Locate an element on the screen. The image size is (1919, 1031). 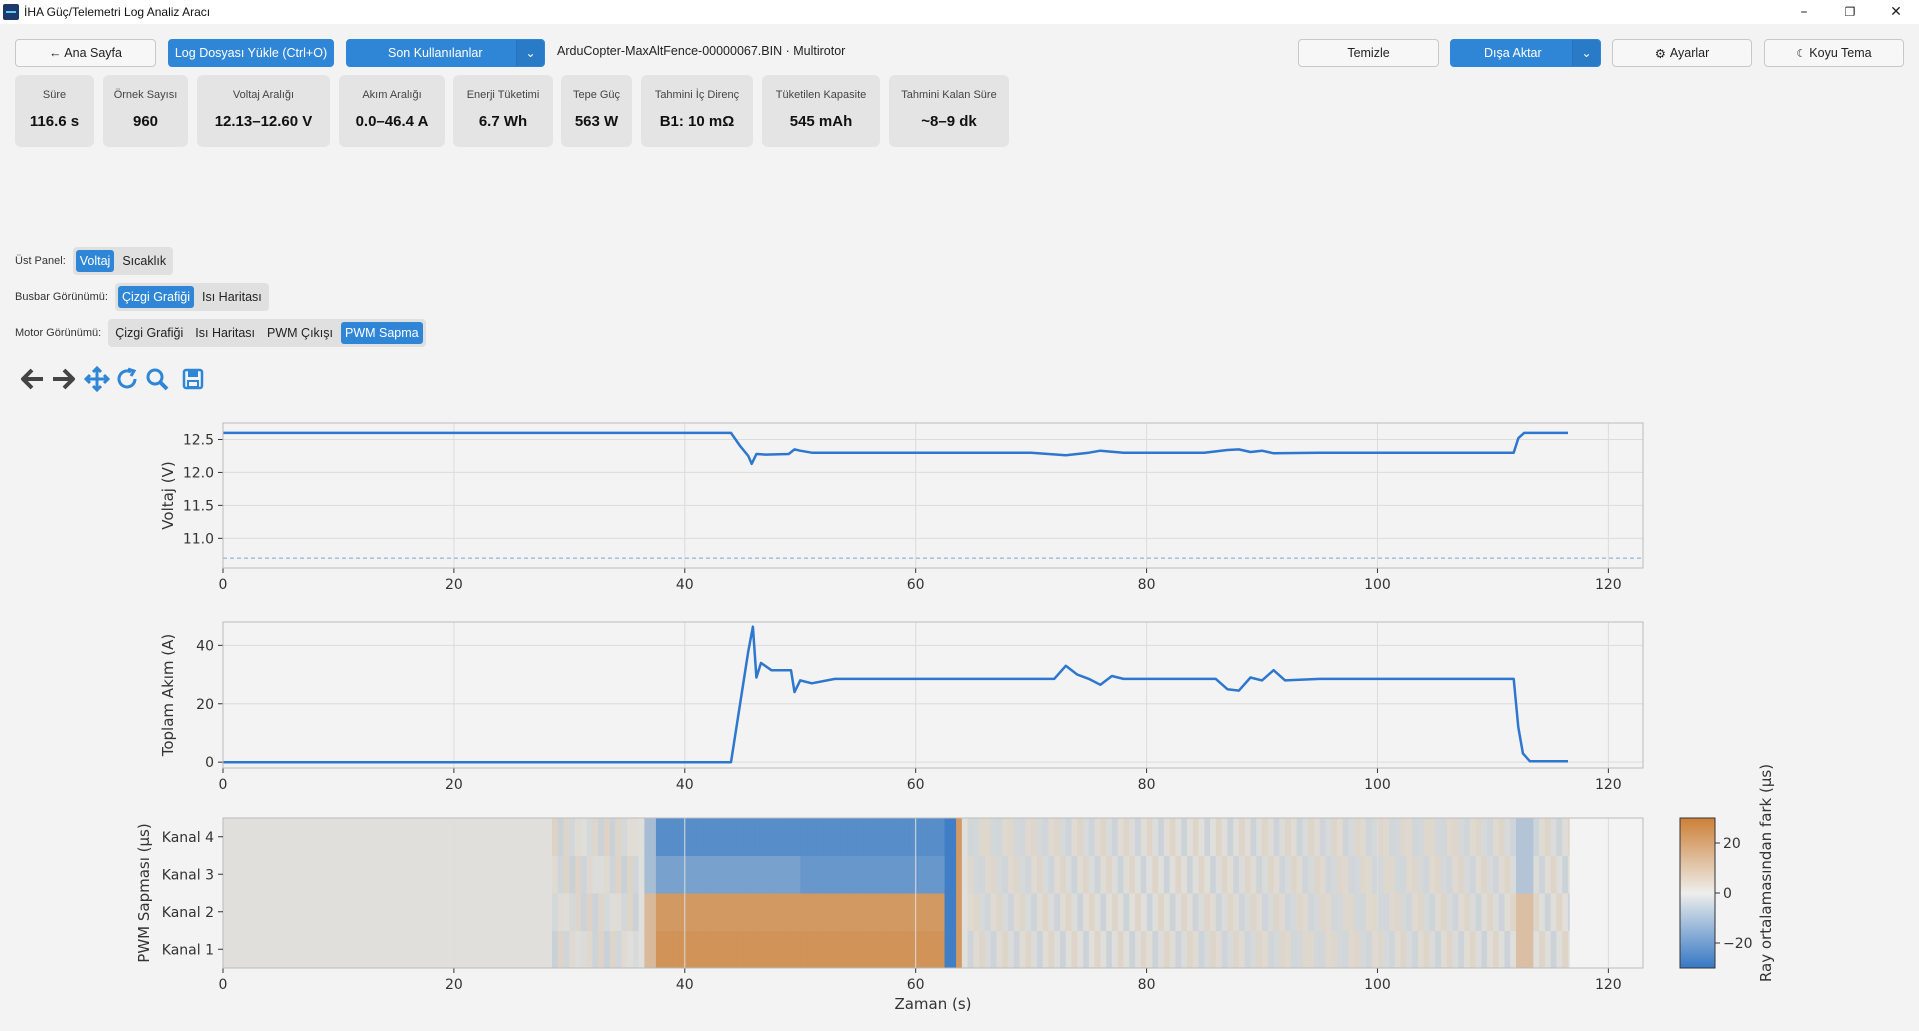
motor-option-pwm-deviation: PWM Sapma is located at coordinates (382, 333).